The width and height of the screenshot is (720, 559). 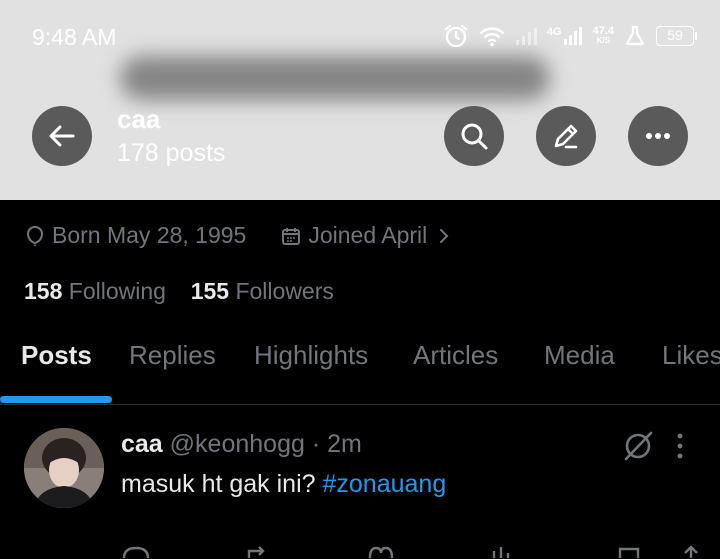 What do you see at coordinates (56, 355) in the screenshot?
I see `tab-posts: Posts` at bounding box center [56, 355].